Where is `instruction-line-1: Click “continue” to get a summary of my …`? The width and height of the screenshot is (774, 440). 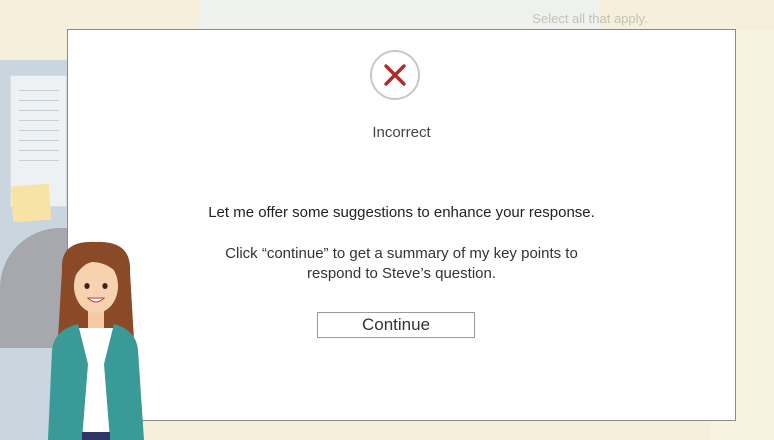
instruction-line-1: Click “continue” to get a summary of my … is located at coordinates (401, 253).